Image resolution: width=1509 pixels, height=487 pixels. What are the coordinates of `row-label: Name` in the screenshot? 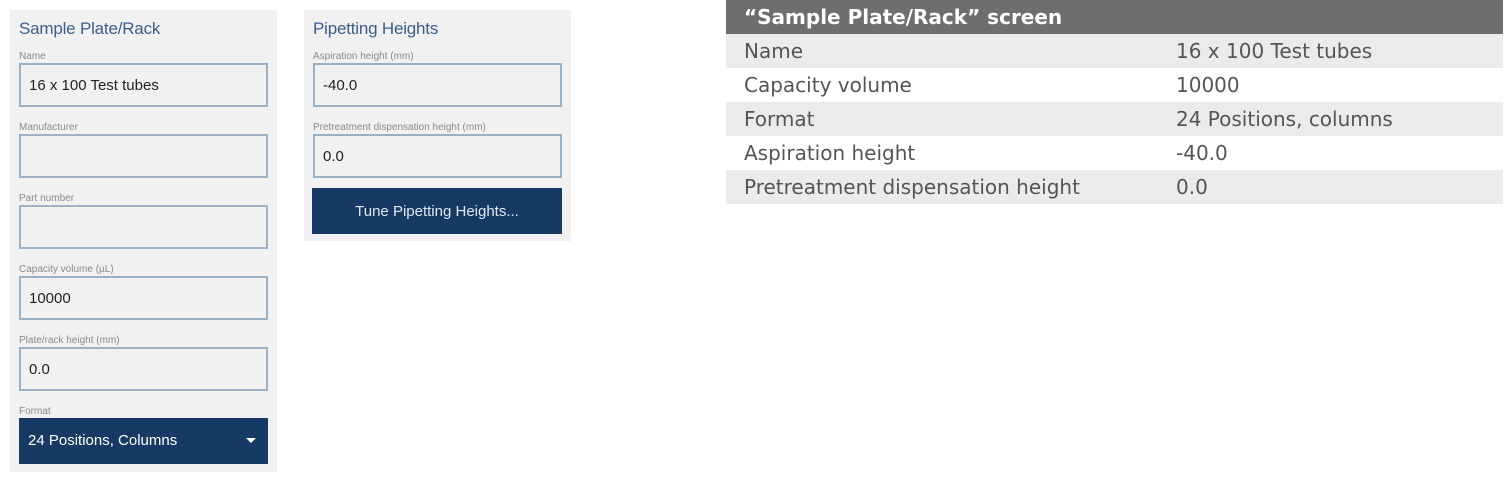 It's located at (951, 51).